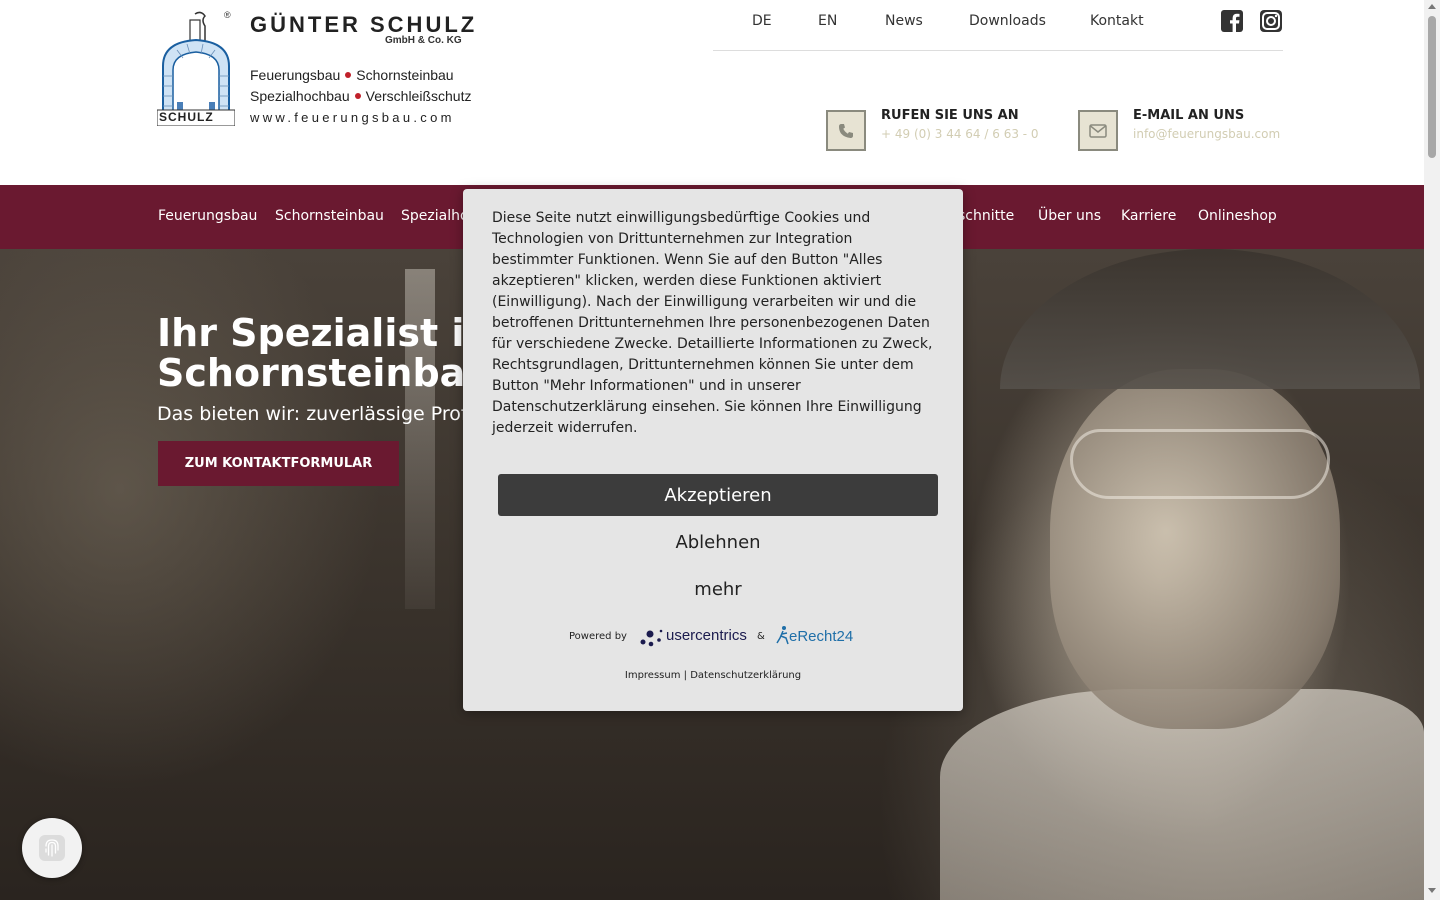  I want to click on kontakt-link: Kontakt, so click(1117, 21).